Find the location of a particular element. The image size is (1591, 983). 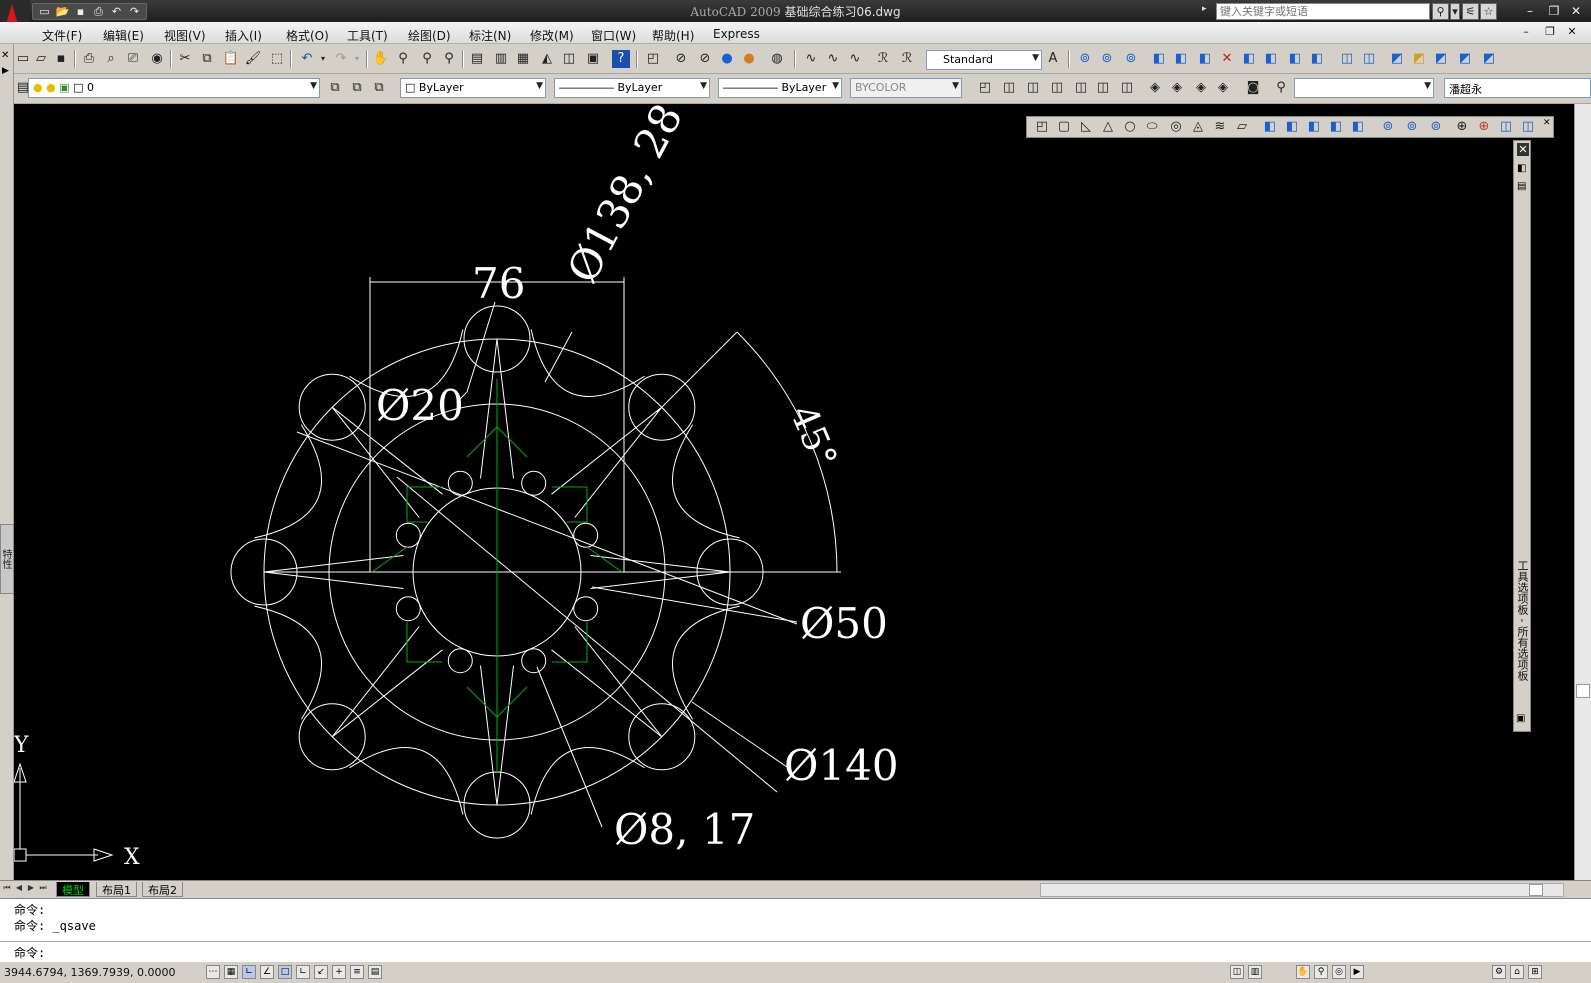

intersect-icon: ⊚ is located at coordinates (1131, 59).